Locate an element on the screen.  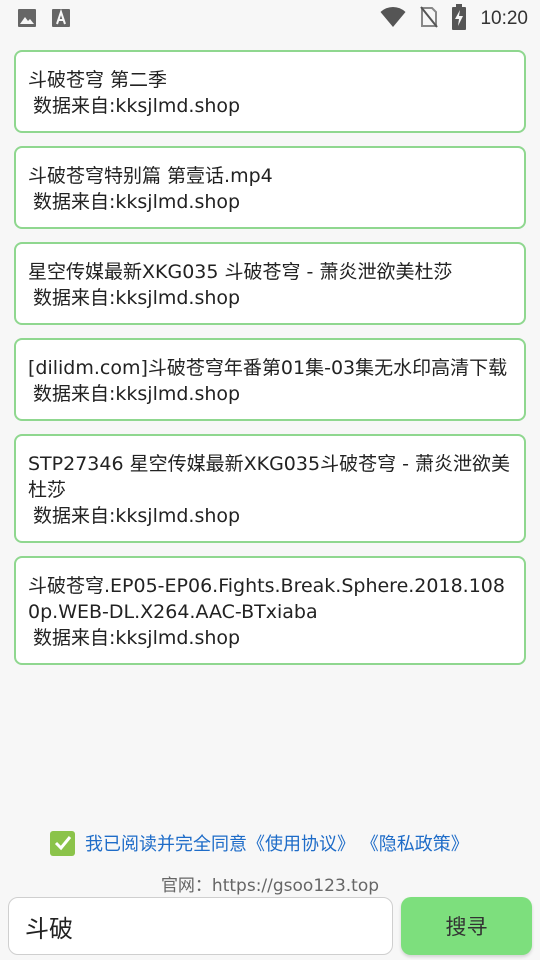
text-a-icon is located at coordinates (61, 19).